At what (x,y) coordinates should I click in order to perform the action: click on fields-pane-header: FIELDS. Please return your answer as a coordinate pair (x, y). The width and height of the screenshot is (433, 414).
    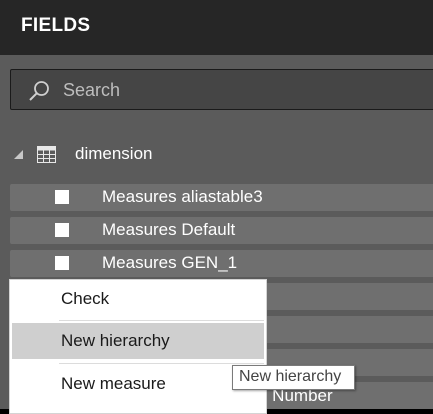
    Looking at the image, I should click on (216, 27).